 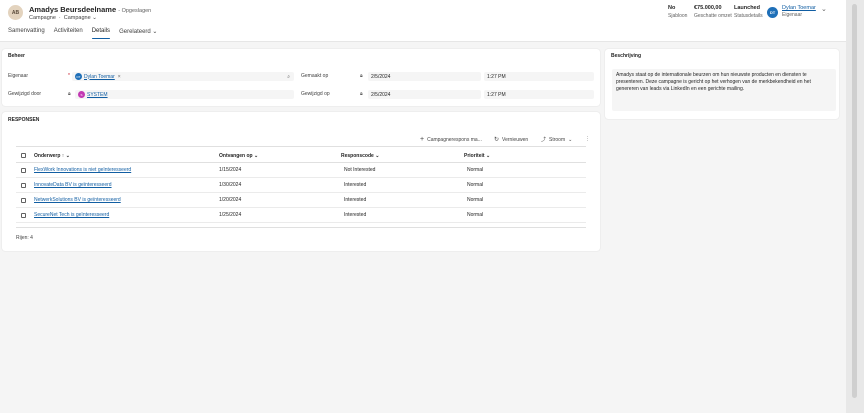 What do you see at coordinates (77, 200) in the screenshot?
I see `subject-link: NetwerkSolutions BV is geïnteresseerd` at bounding box center [77, 200].